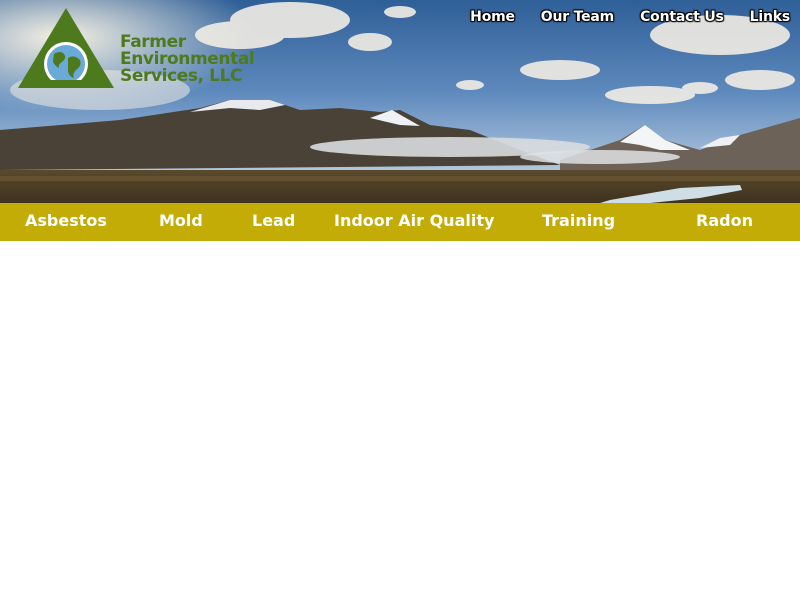 The image size is (800, 600). Describe the element at coordinates (66, 48) in the screenshot. I see `triangle-globe-icon` at that location.